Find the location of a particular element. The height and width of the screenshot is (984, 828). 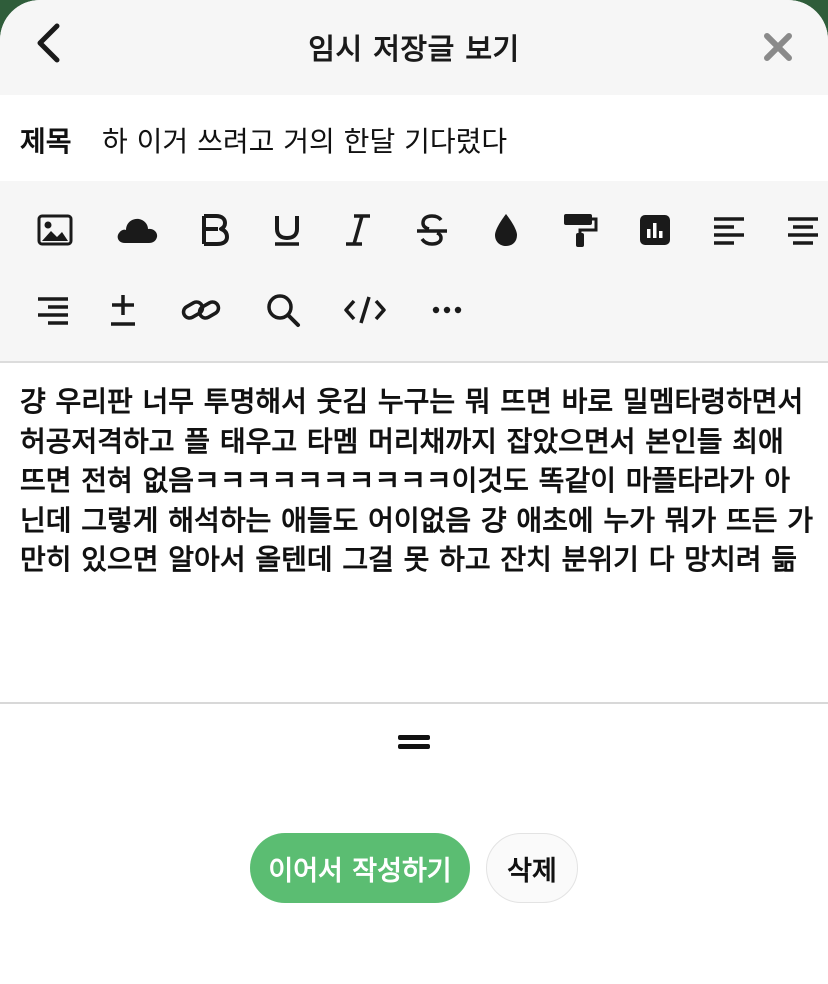

cloud-icon is located at coordinates (137, 230).